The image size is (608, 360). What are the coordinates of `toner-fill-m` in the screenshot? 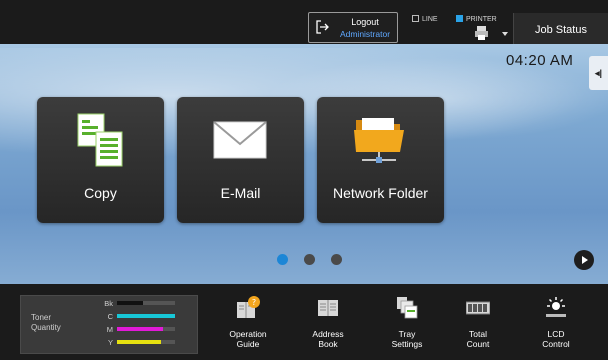 It's located at (140, 329).